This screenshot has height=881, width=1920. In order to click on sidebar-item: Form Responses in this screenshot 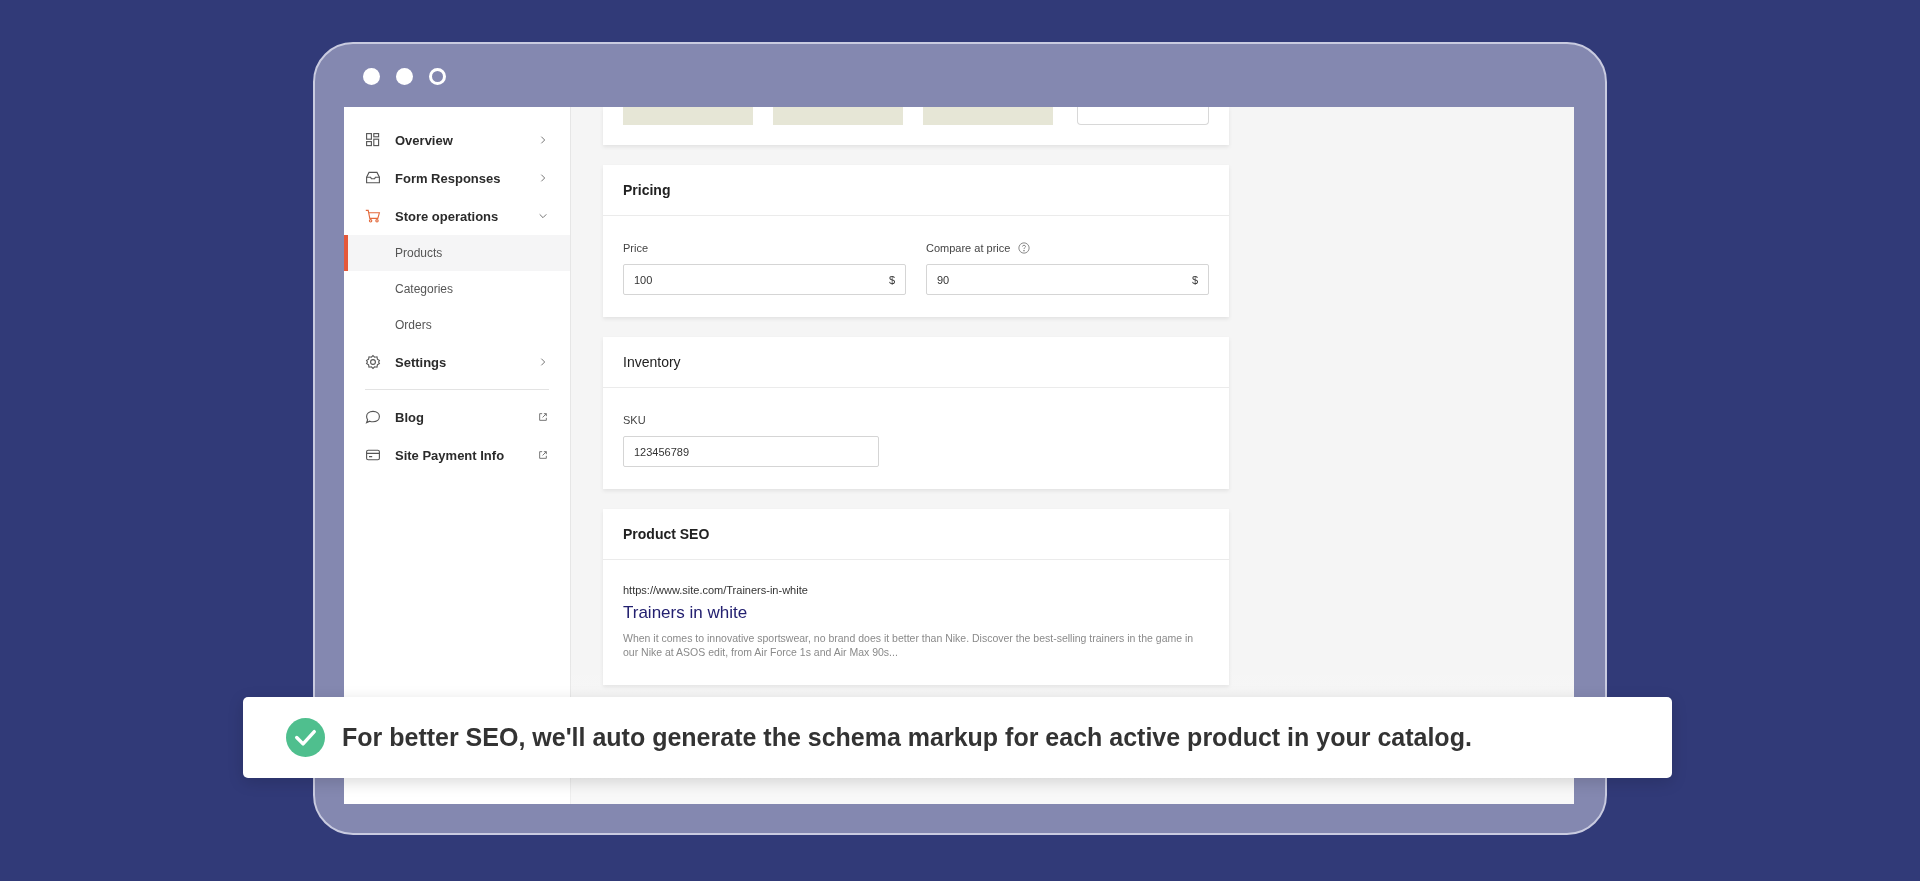, I will do `click(457, 178)`.